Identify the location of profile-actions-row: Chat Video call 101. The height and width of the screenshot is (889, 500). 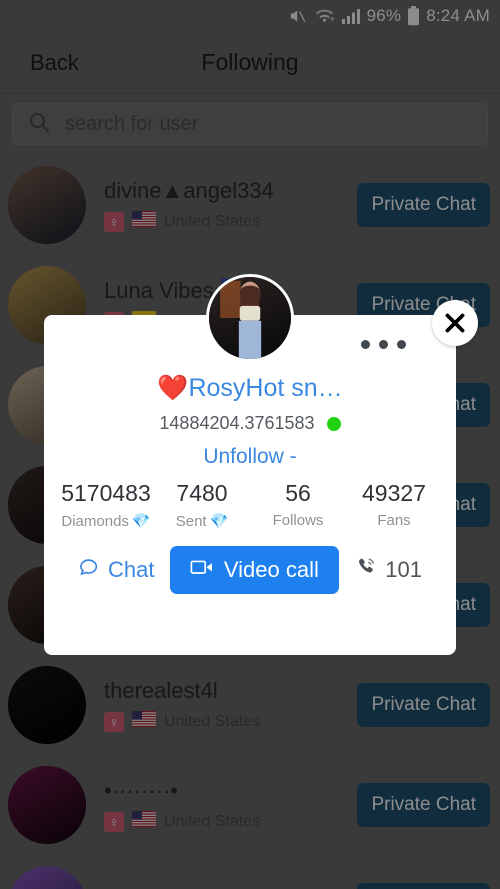
(250, 570).